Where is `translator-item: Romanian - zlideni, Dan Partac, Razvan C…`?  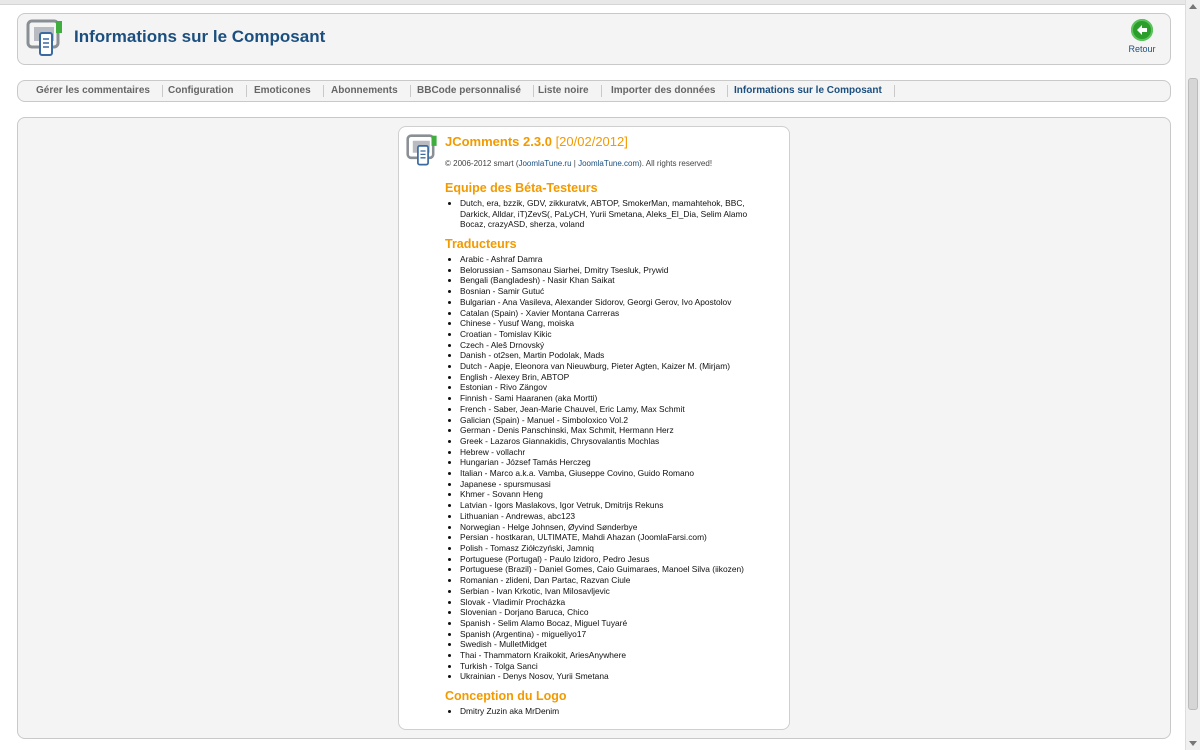 translator-item: Romanian - zlideni, Dan Partac, Razvan C… is located at coordinates (602, 580).